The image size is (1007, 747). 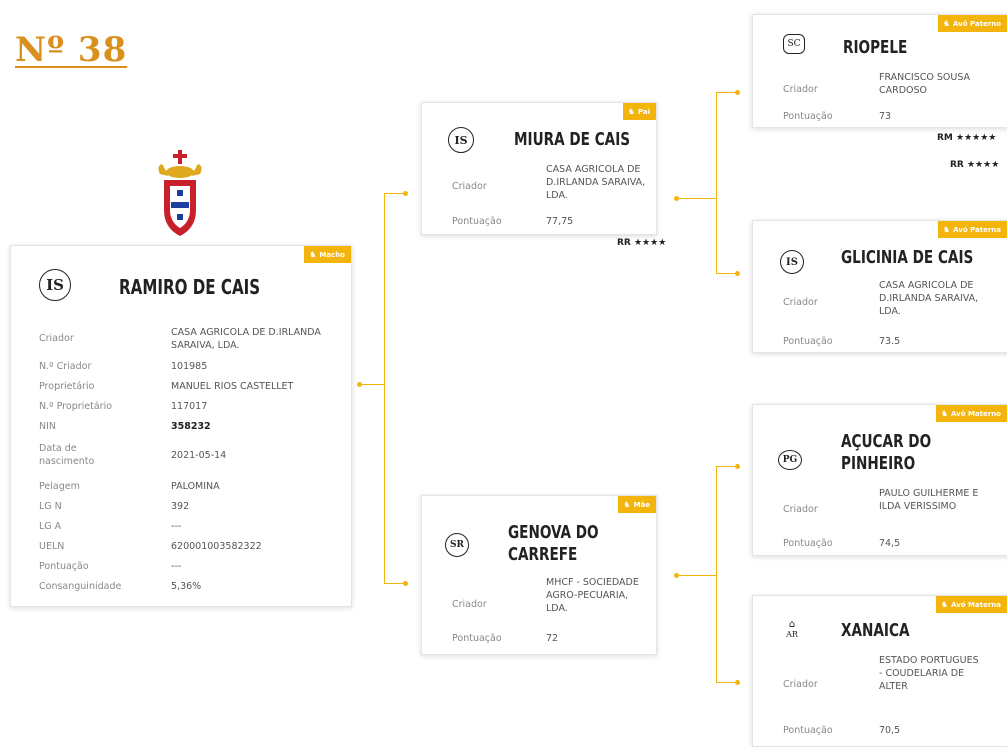 I want to click on field-label: Data de nascimento, so click(x=67, y=455).